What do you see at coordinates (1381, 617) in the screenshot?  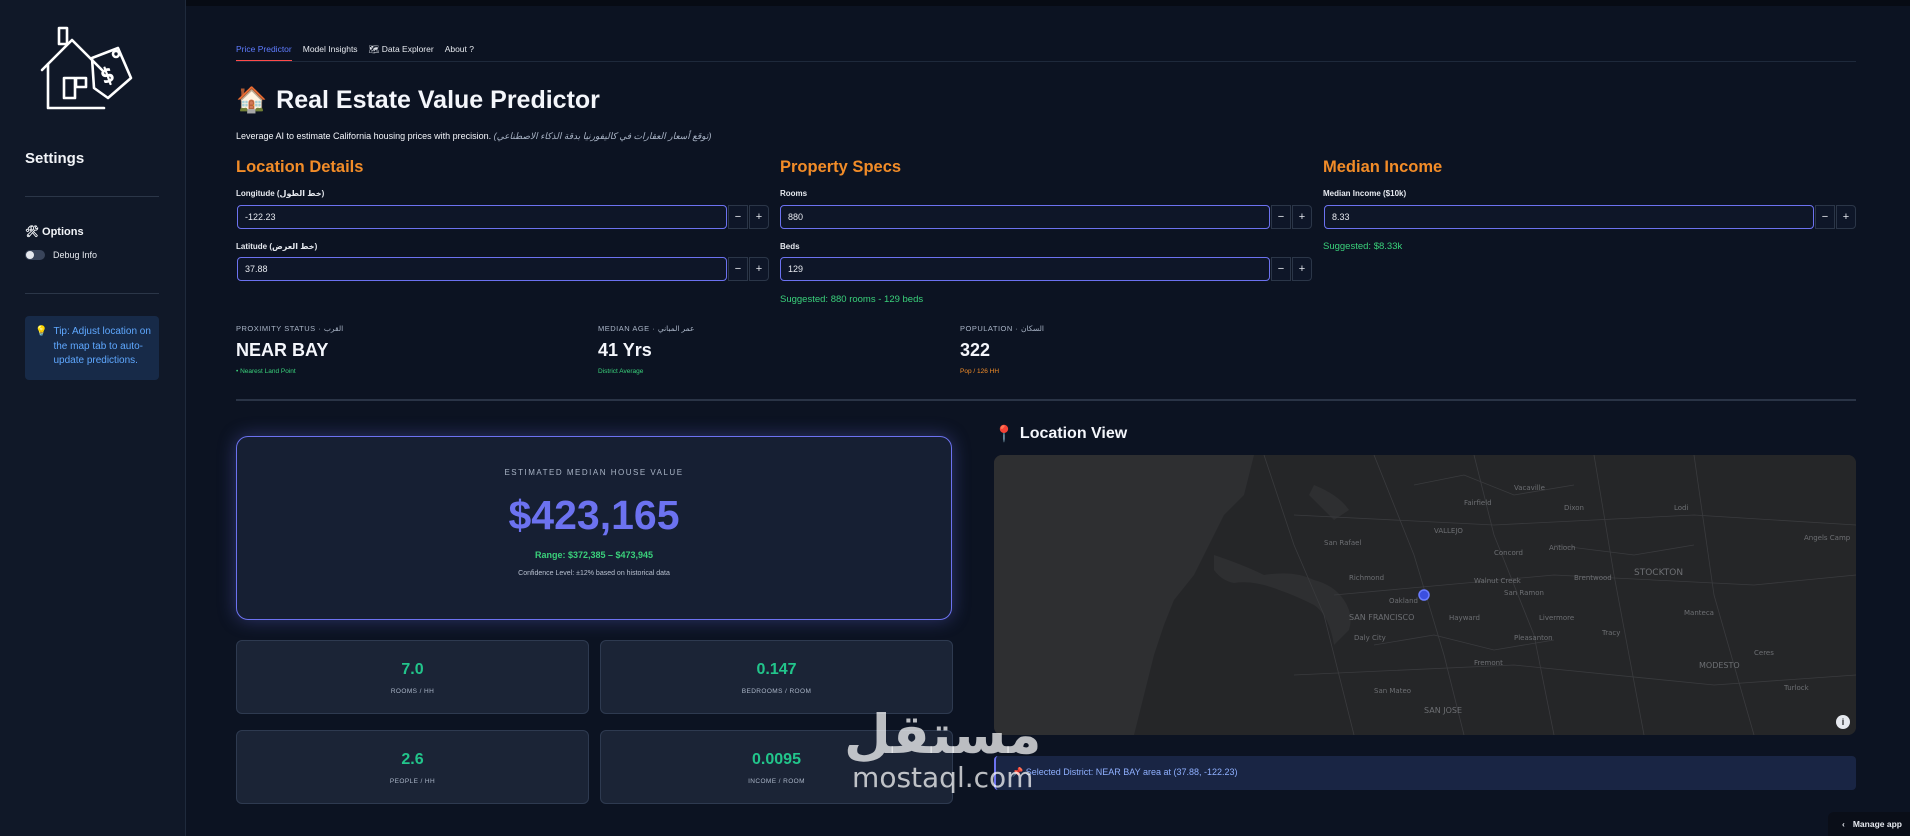 I see `map-label: SAN FRANCISCO` at bounding box center [1381, 617].